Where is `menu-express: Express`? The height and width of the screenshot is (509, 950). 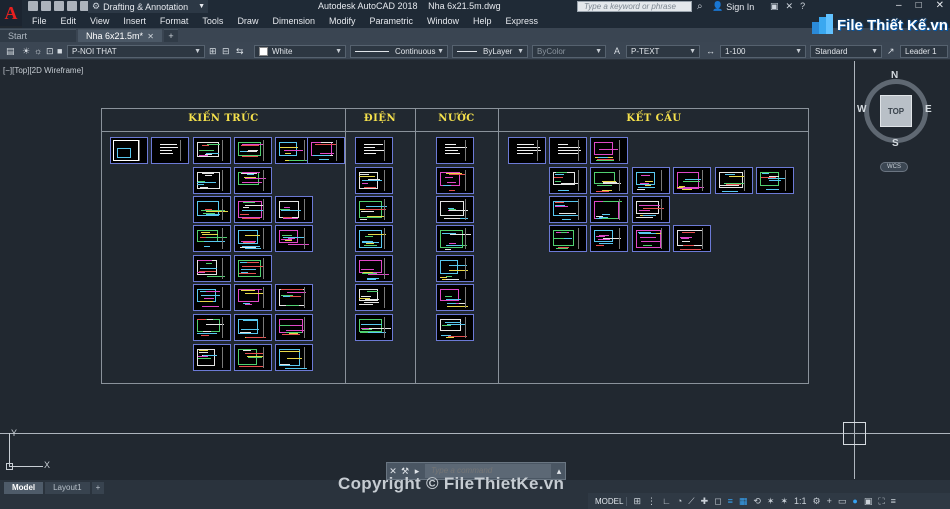 menu-express: Express is located at coordinates (522, 21).